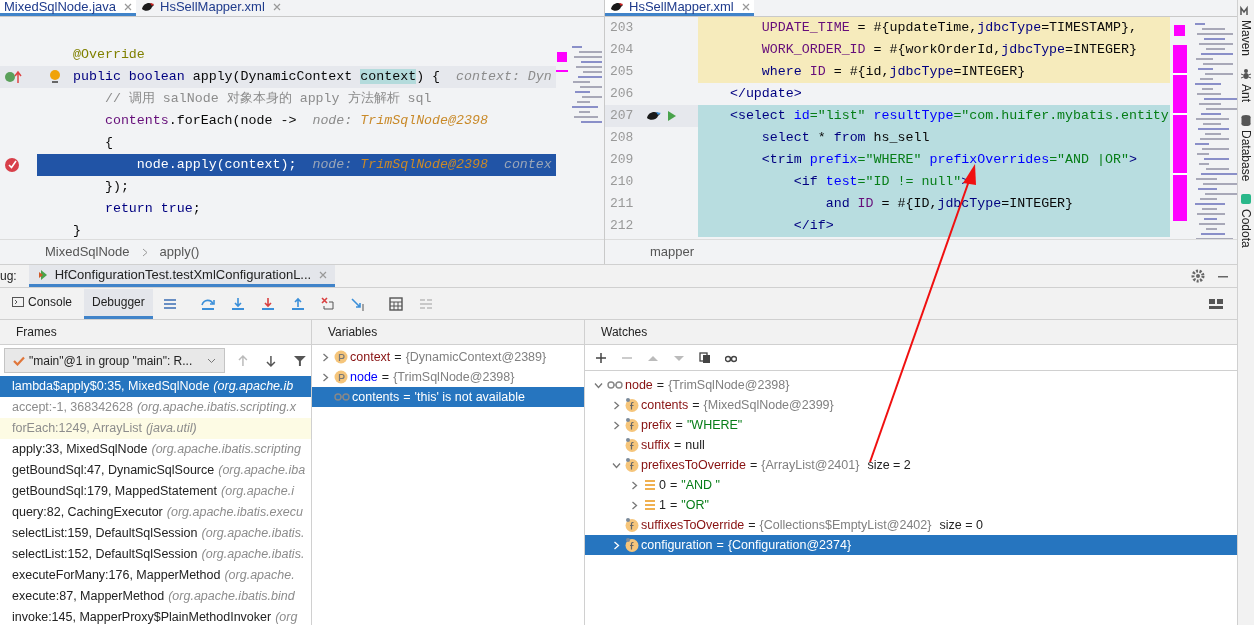 Image resolution: width=1254 pixels, height=625 pixels. Describe the element at coordinates (155, 449) in the screenshot. I see `frame-item: apply:33, MixedSqlNode (org.apache.ibatis.scripting` at that location.